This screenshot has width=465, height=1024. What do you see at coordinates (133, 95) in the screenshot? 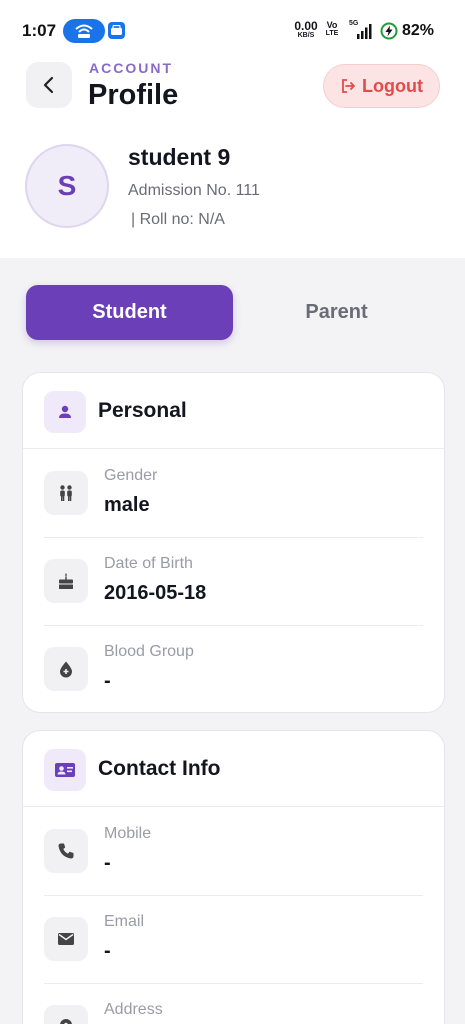
I see `page-title: Profile` at bounding box center [133, 95].